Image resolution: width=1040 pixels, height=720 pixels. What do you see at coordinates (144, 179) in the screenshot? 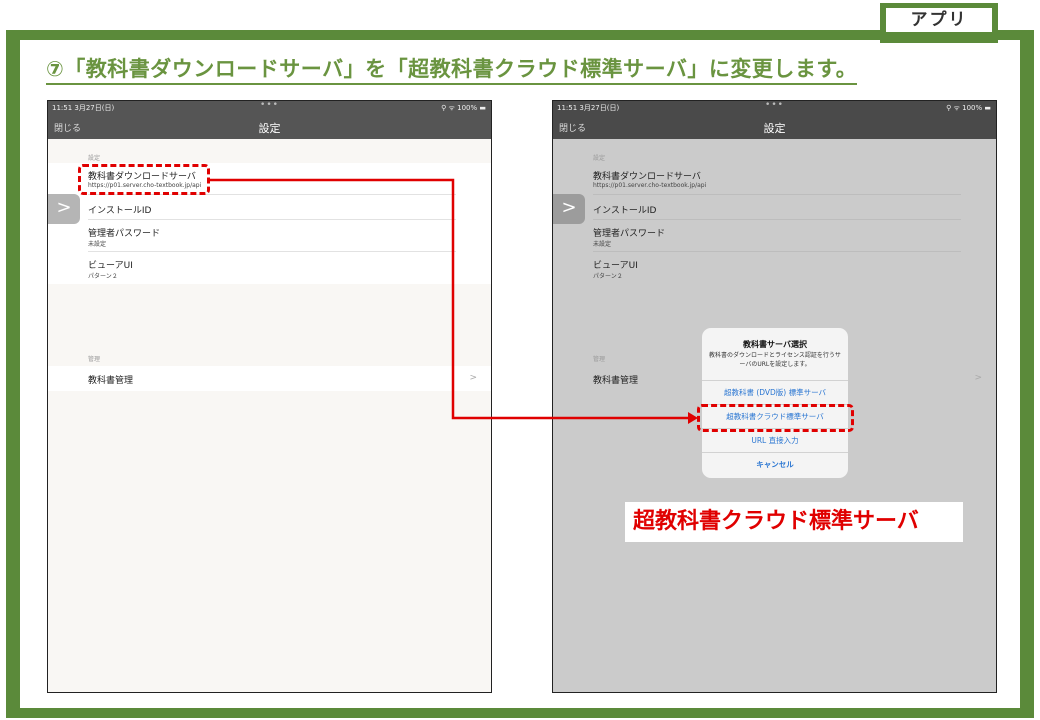
I see `highlight-download-server` at bounding box center [144, 179].